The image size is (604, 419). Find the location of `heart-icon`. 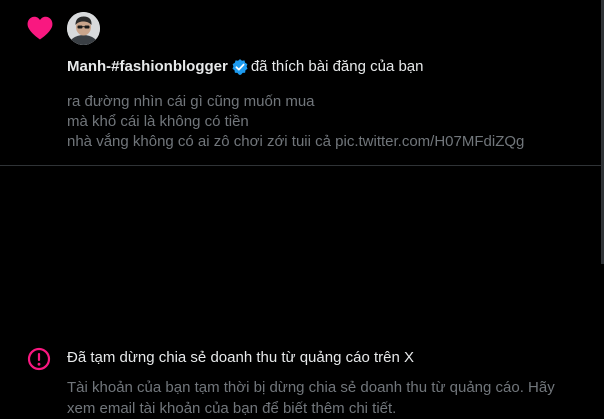

heart-icon is located at coordinates (40, 28).